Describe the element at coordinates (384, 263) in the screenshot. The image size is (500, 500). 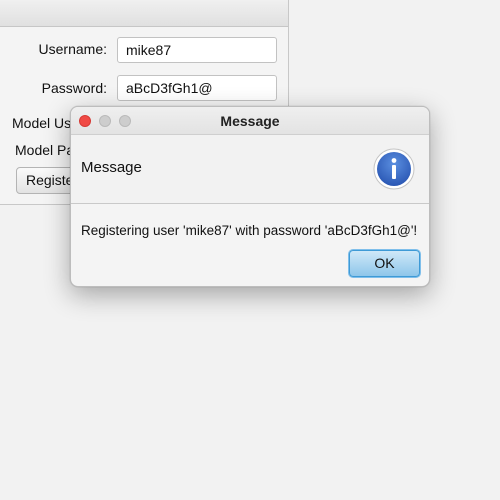
I see `ok-button: OK` at that location.